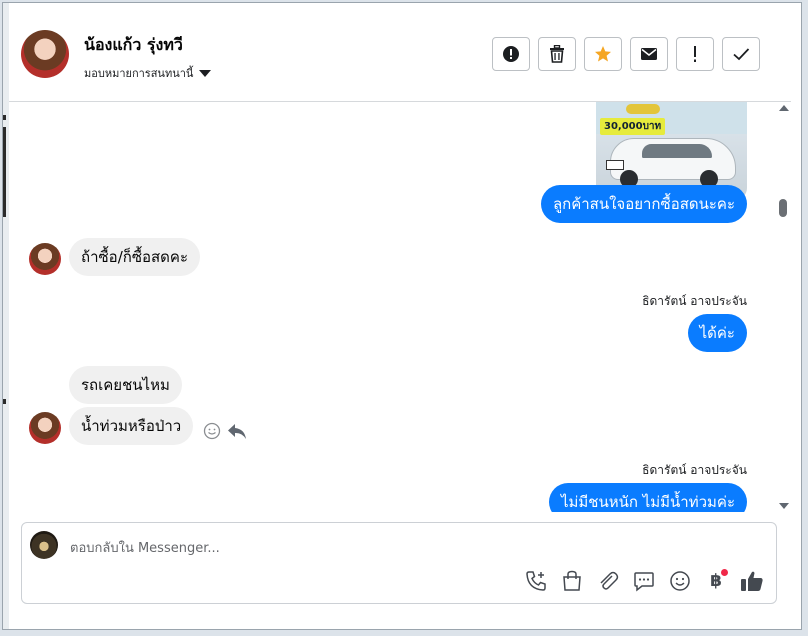  What do you see at coordinates (784, 506) in the screenshot?
I see `scroll-down-arrow-icon` at bounding box center [784, 506].